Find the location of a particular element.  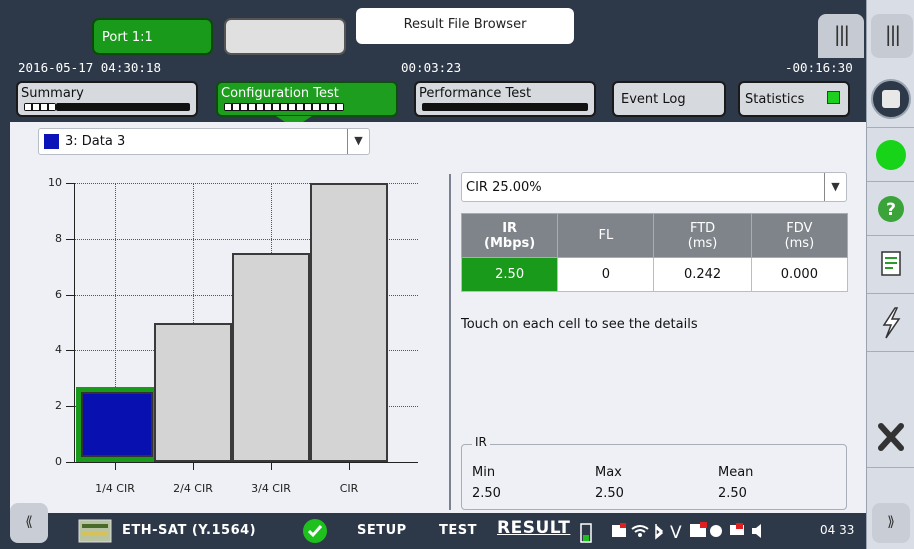

stop-button is located at coordinates (890, 99).